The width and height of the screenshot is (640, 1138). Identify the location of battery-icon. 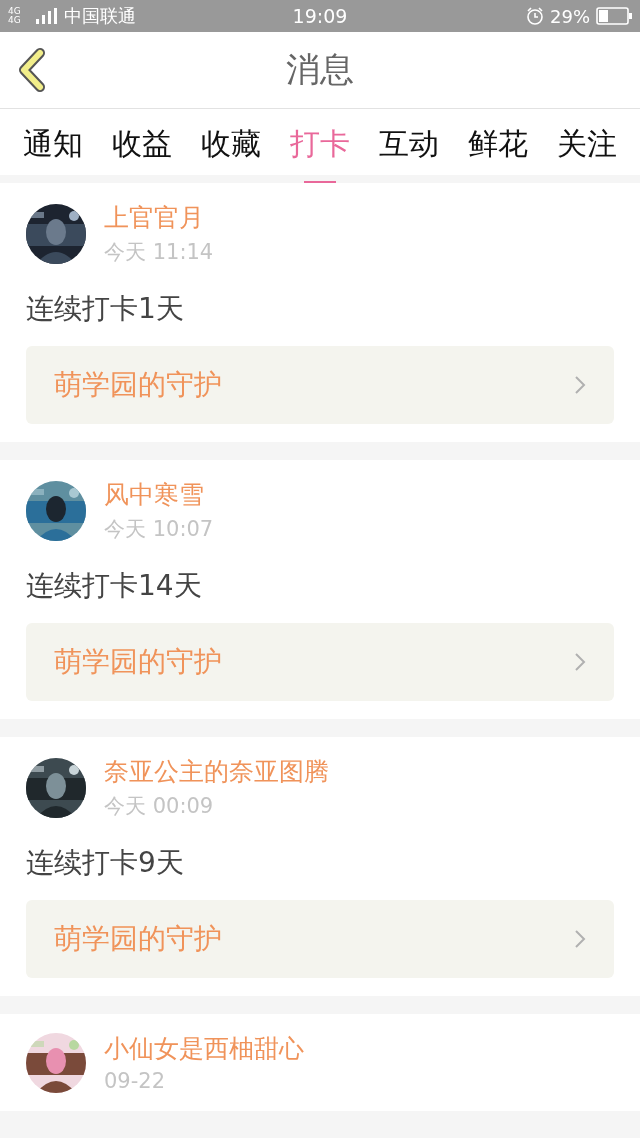
(614, 16).